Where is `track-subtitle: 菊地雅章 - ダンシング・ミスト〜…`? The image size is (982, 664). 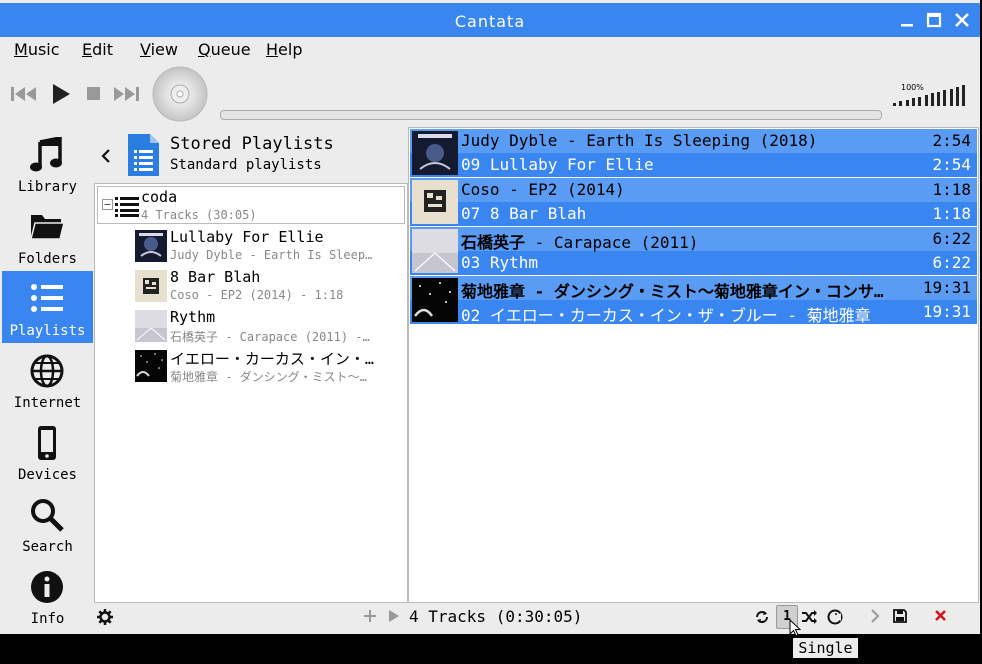 track-subtitle: 菊地雅章 - ダンシング・ミスト〜… is located at coordinates (268, 377).